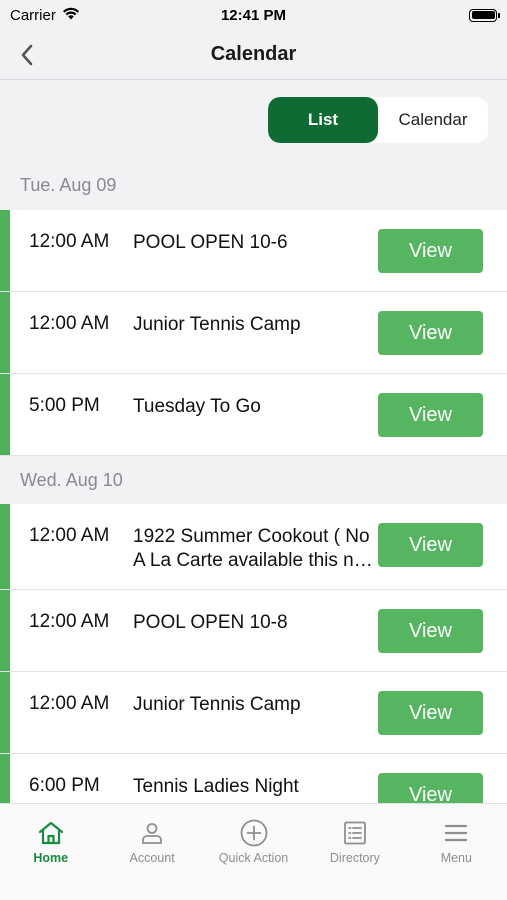  Describe the element at coordinates (152, 833) in the screenshot. I see `person-icon` at that location.